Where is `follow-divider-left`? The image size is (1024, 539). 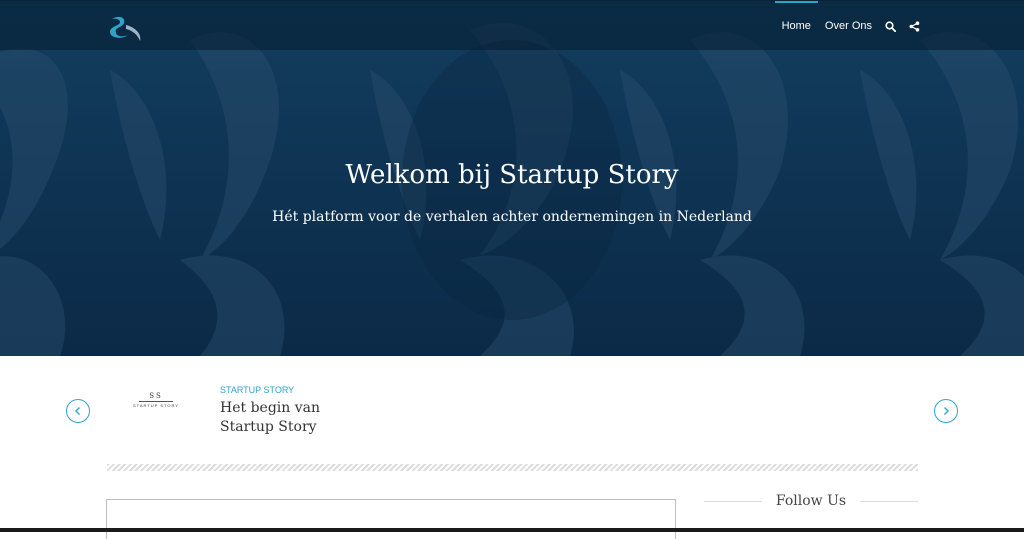 follow-divider-left is located at coordinates (733, 501).